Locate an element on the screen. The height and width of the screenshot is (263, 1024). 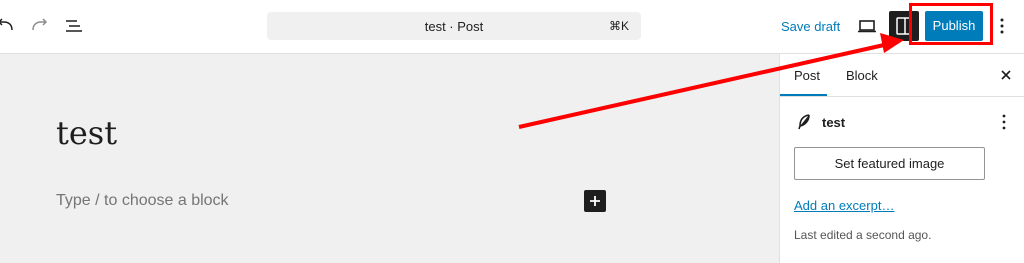
block-inserter-button is located at coordinates (595, 201).